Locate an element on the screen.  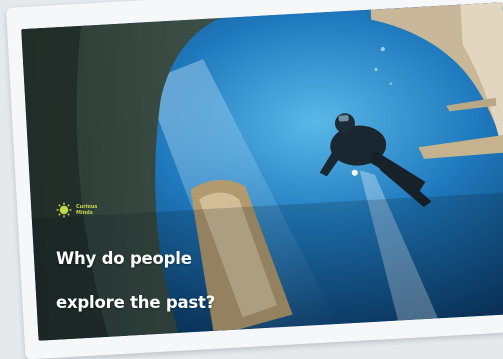
brand-logo: Curious Minds is located at coordinates (79, 210).